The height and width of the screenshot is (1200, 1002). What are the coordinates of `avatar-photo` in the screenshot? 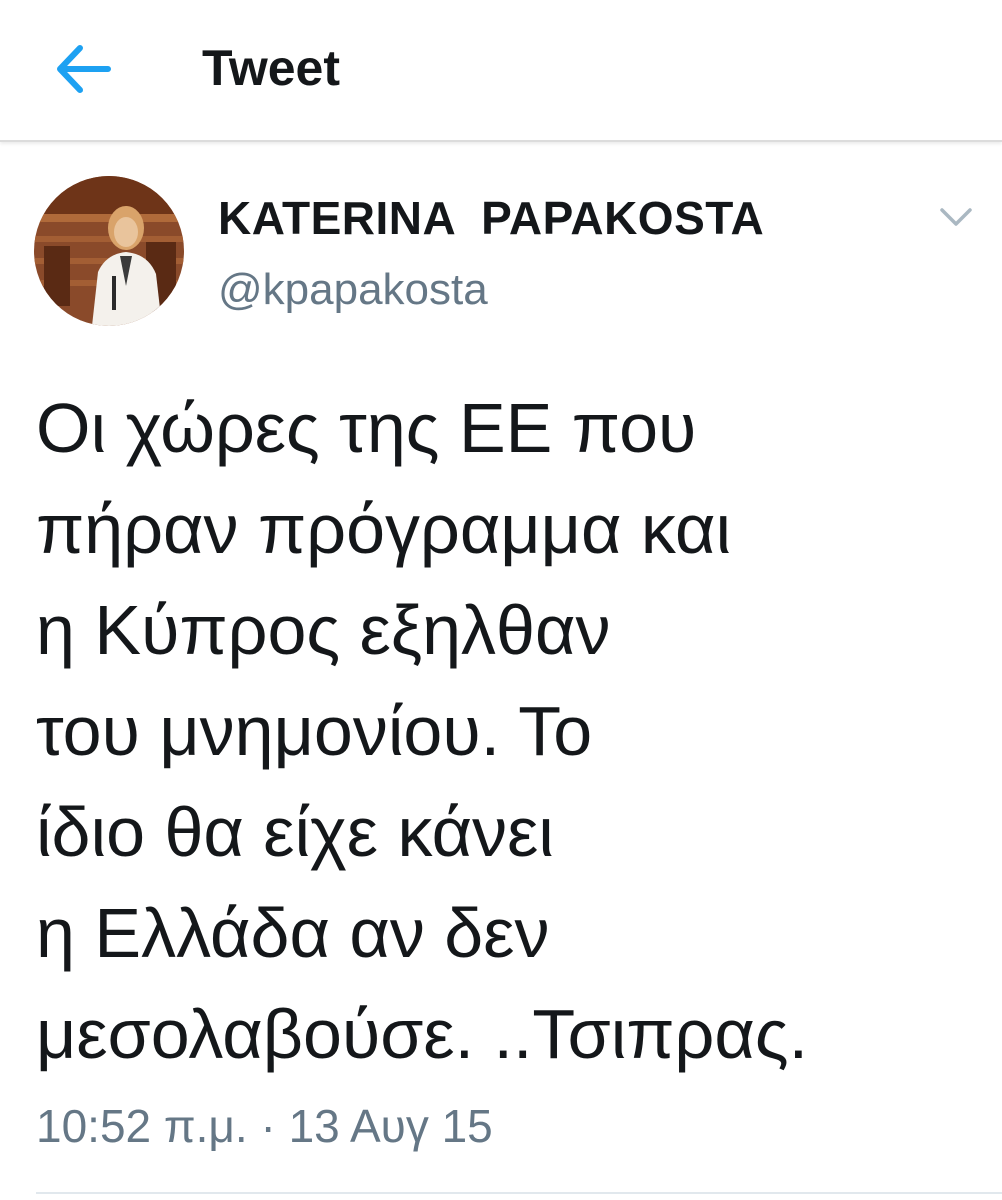 It's located at (109, 251).